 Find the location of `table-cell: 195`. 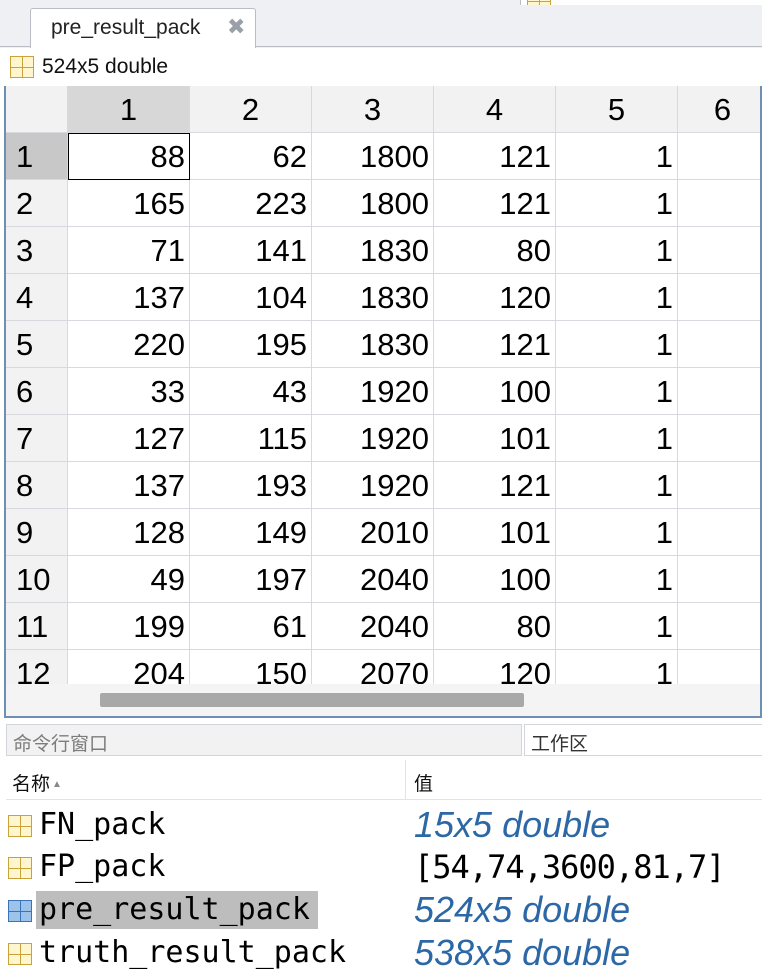

table-cell: 195 is located at coordinates (251, 344).